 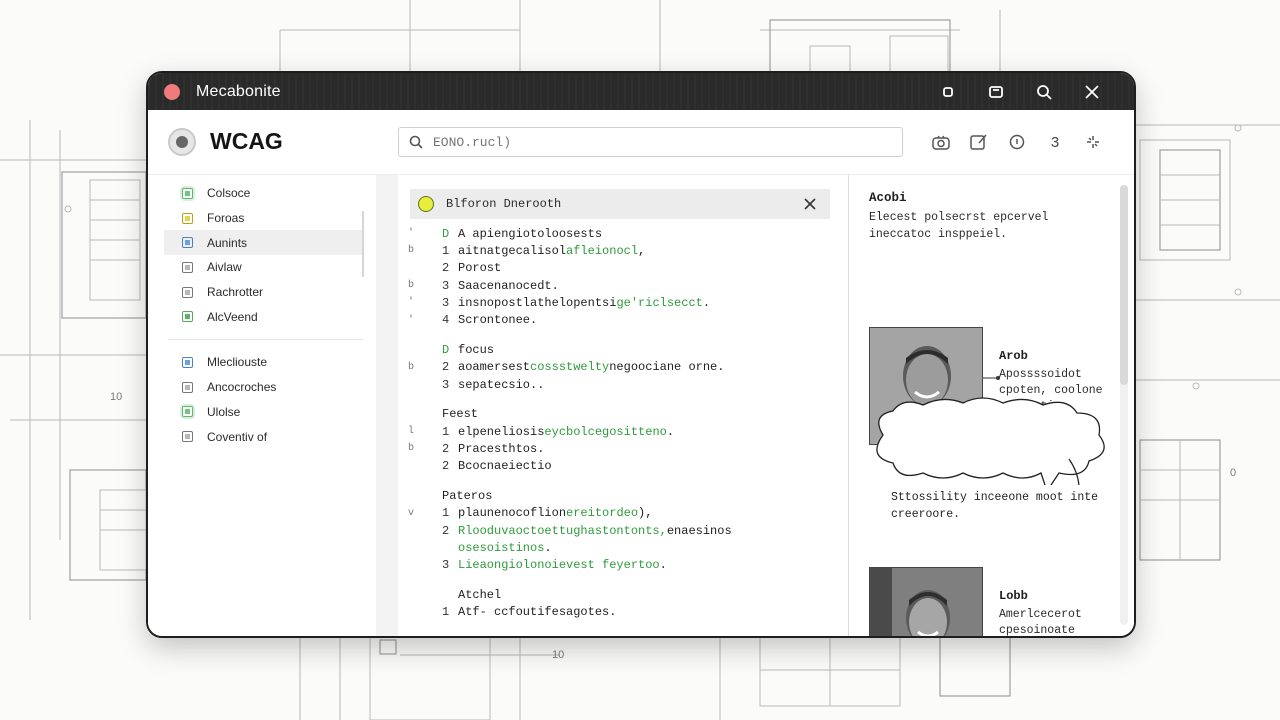 What do you see at coordinates (1124, 285) in the screenshot?
I see `panel-scrollbar-thumb` at bounding box center [1124, 285].